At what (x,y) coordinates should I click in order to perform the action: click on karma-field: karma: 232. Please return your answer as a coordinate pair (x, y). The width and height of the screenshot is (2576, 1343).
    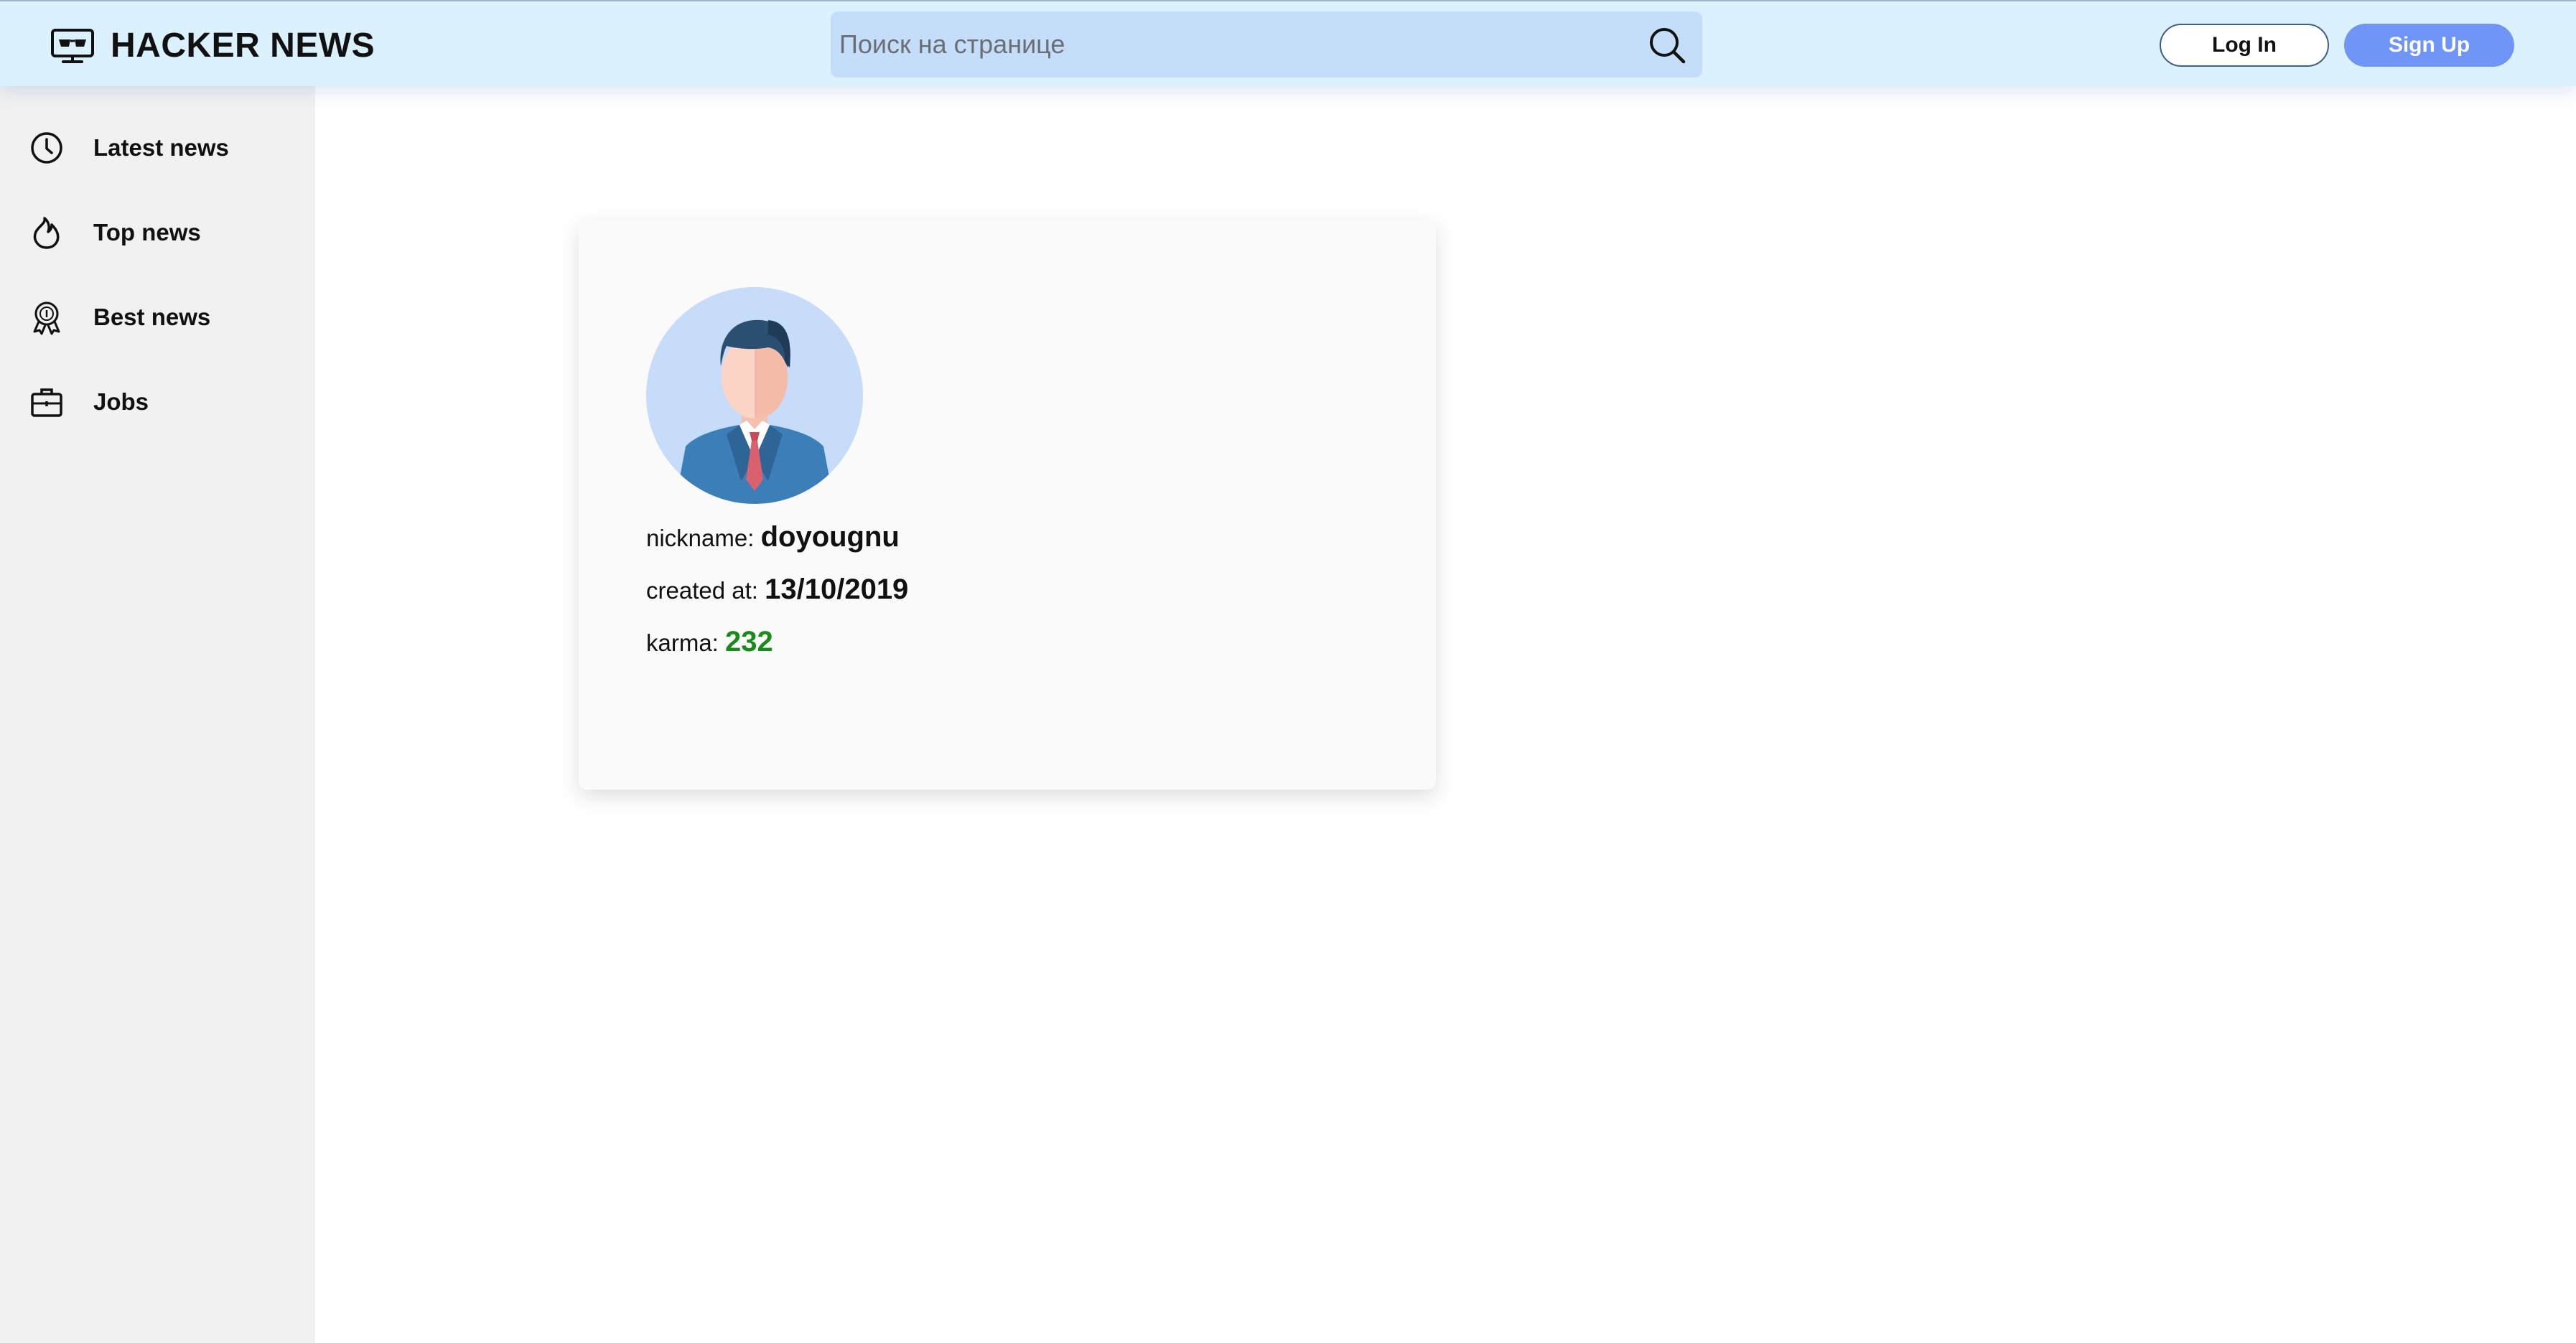
    Looking at the image, I should click on (709, 642).